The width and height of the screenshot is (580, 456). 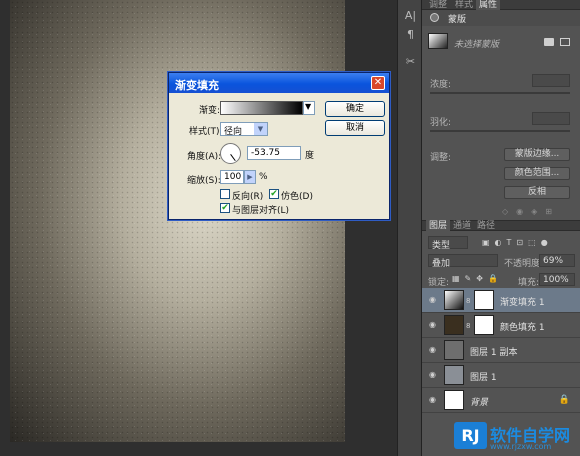 I want to click on layer-name: 背景, so click(x=479, y=403).